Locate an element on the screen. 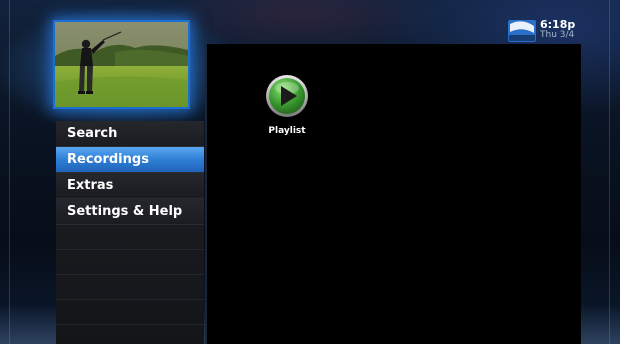  play-icon is located at coordinates (287, 96).